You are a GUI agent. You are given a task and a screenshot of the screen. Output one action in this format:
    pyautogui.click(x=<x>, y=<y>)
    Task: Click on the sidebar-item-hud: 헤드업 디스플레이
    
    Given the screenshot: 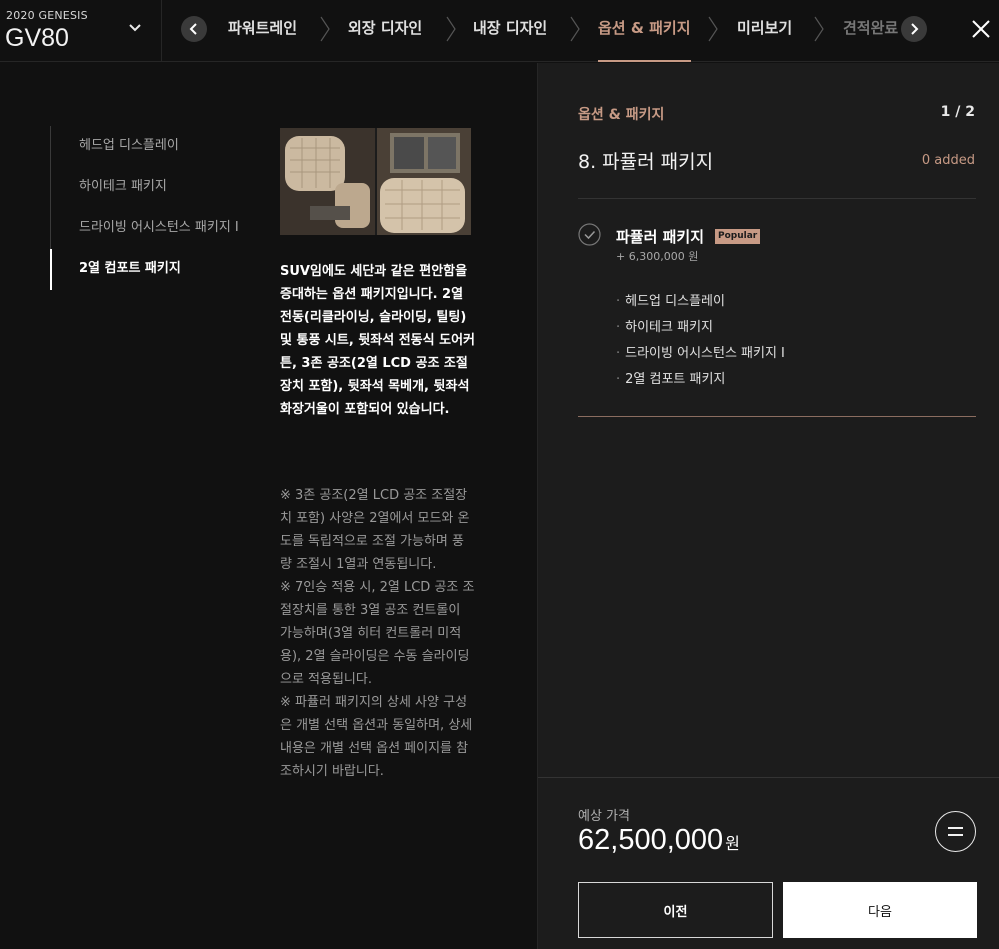 What is the action you would take?
    pyautogui.click(x=155, y=146)
    